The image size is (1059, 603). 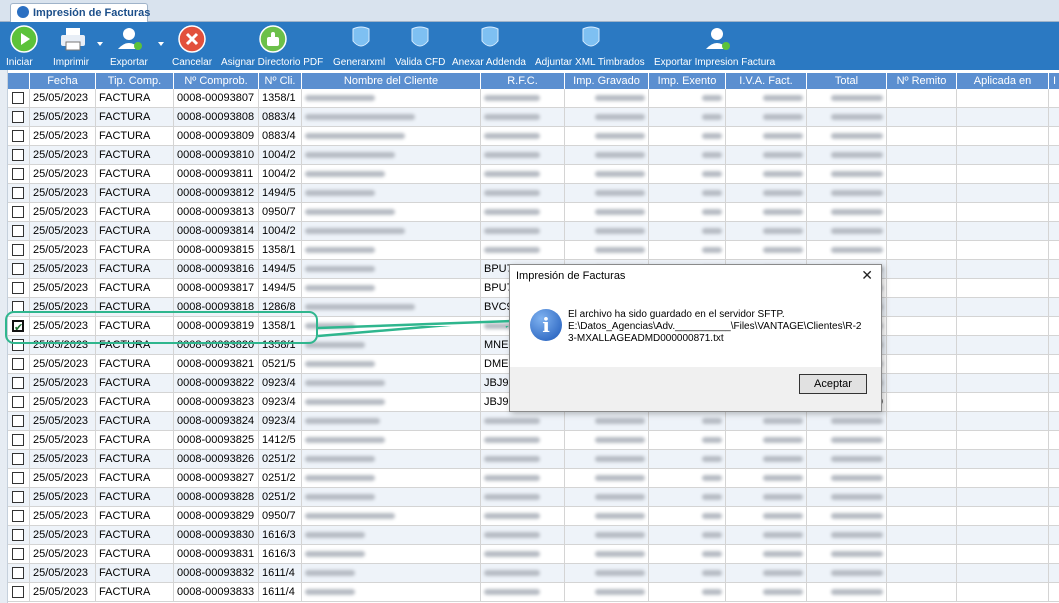 I want to click on col-cliente-num: Nº Cli., so click(x=280, y=81).